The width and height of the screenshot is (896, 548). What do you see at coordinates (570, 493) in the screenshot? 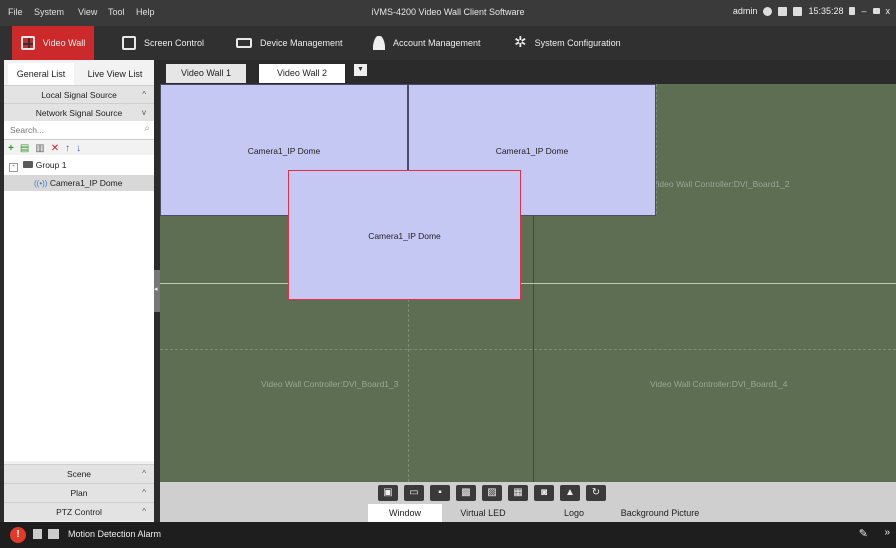
I see `warning-icon: ▲` at bounding box center [570, 493].